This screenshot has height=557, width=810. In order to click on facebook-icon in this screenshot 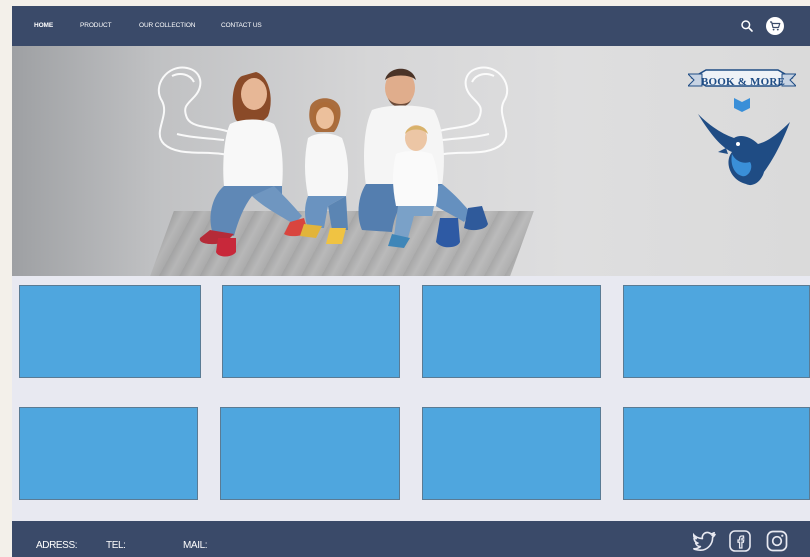, I will do `click(740, 541)`.